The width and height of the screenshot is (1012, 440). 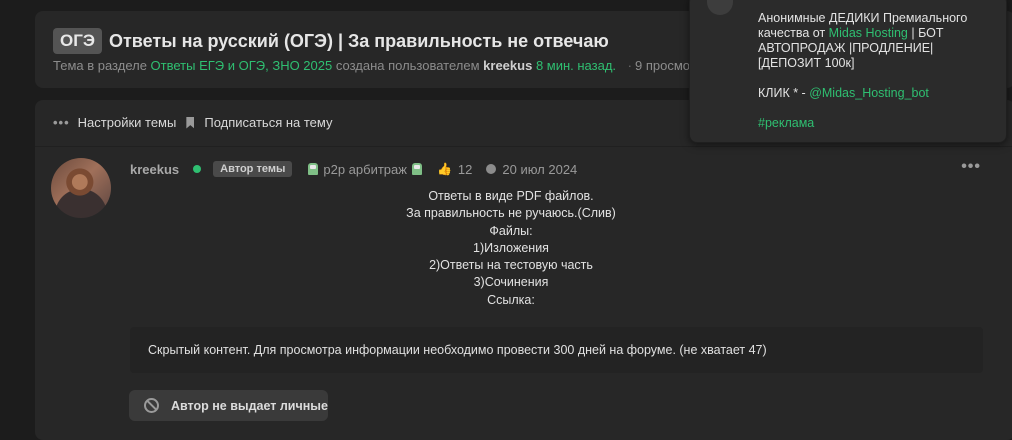 I want to click on post-body-line: 1)Изложения, so click(x=511, y=247).